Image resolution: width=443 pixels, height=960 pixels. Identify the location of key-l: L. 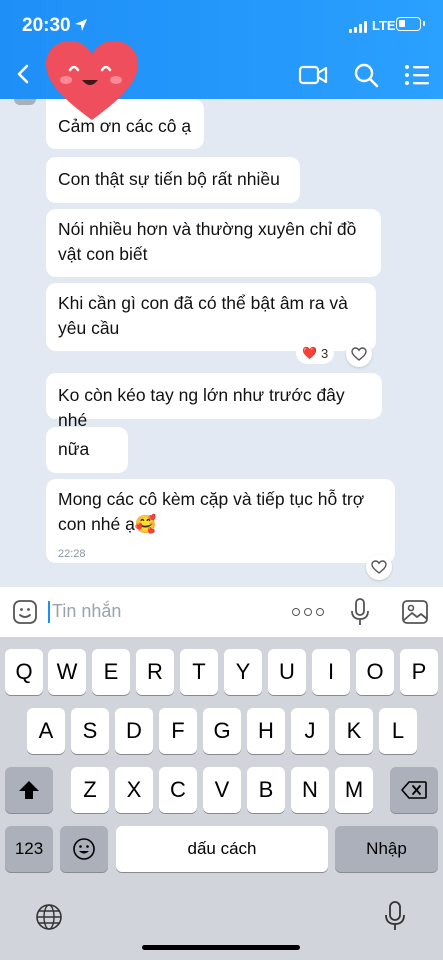
(398, 731).